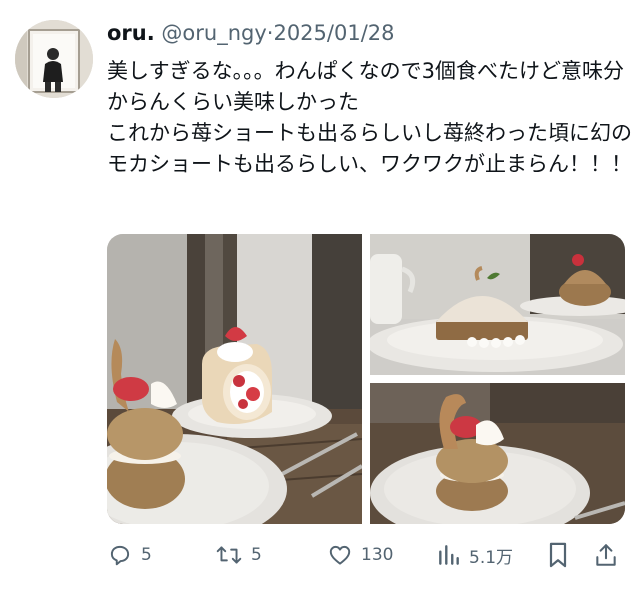  What do you see at coordinates (131, 33) in the screenshot?
I see `display-name: oru.` at bounding box center [131, 33].